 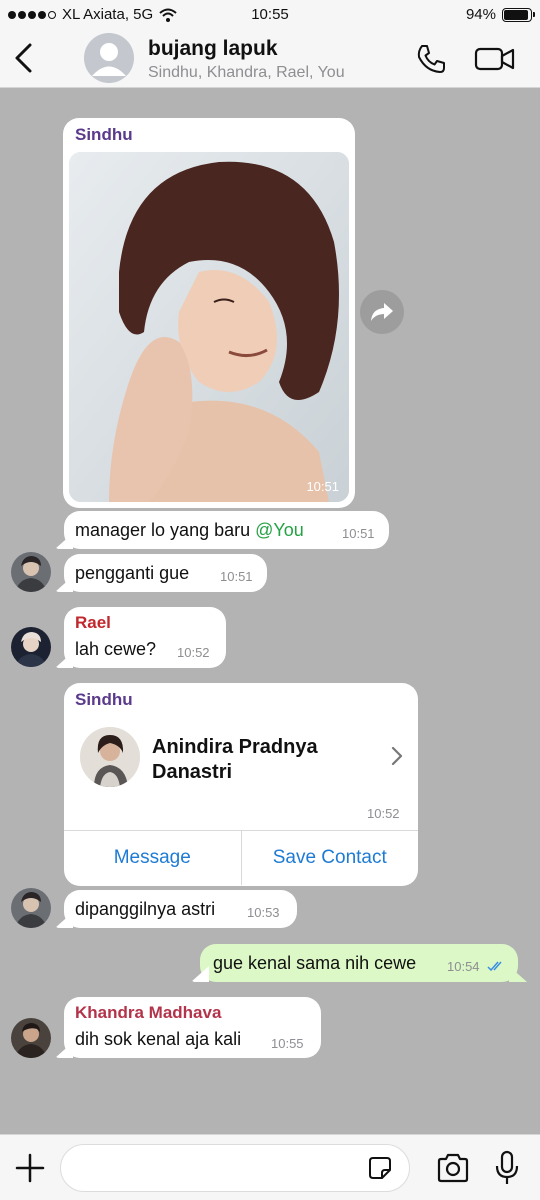 I want to click on message-time: 10:55, so click(x=287, y=1043).